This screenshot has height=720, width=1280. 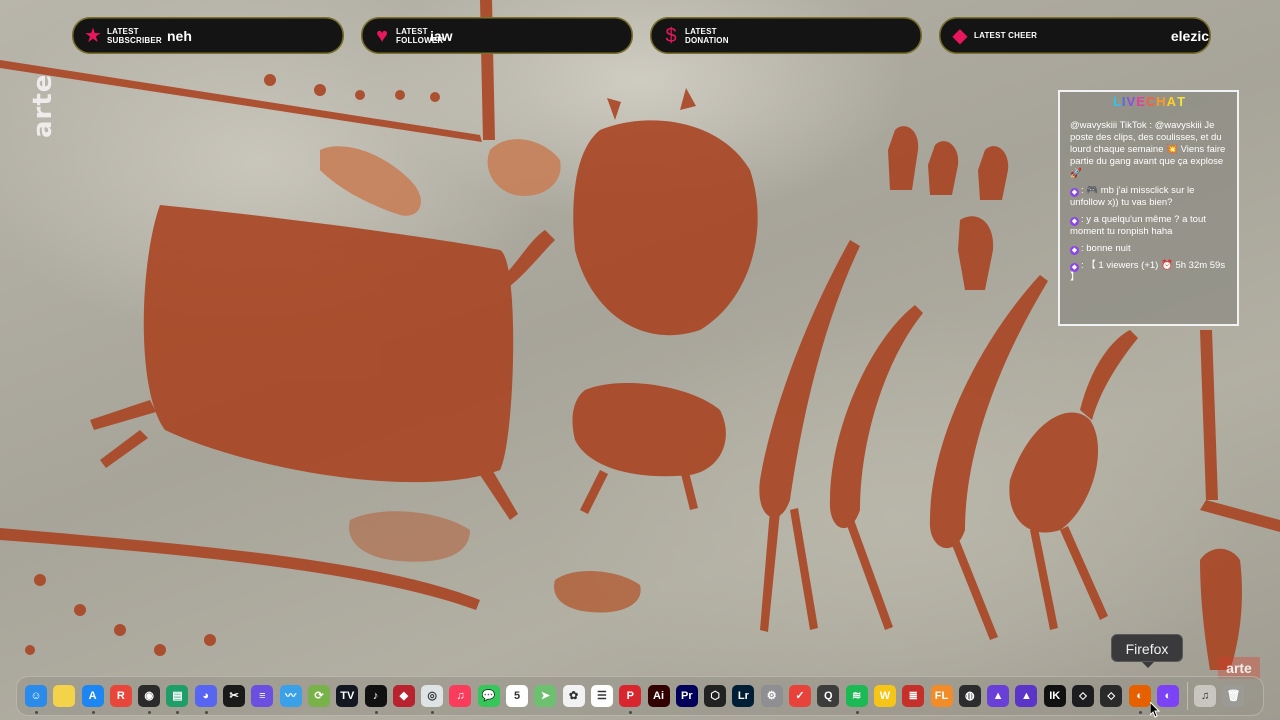 What do you see at coordinates (120, 696) in the screenshot?
I see `creative-cloud-icon: R` at bounding box center [120, 696].